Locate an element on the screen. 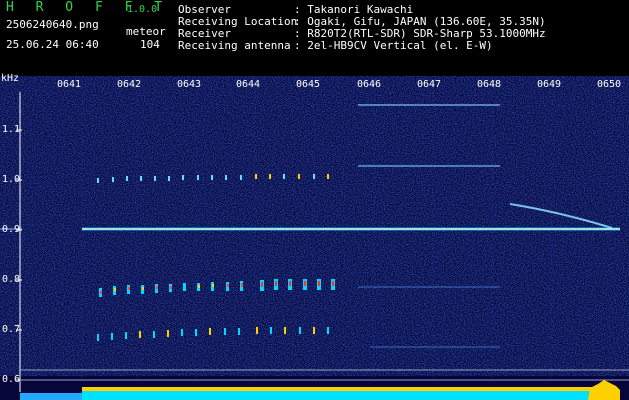 Image resolution: width=629 pixels, height=400 pixels. file-name: 2506240640.png is located at coordinates (52, 24).